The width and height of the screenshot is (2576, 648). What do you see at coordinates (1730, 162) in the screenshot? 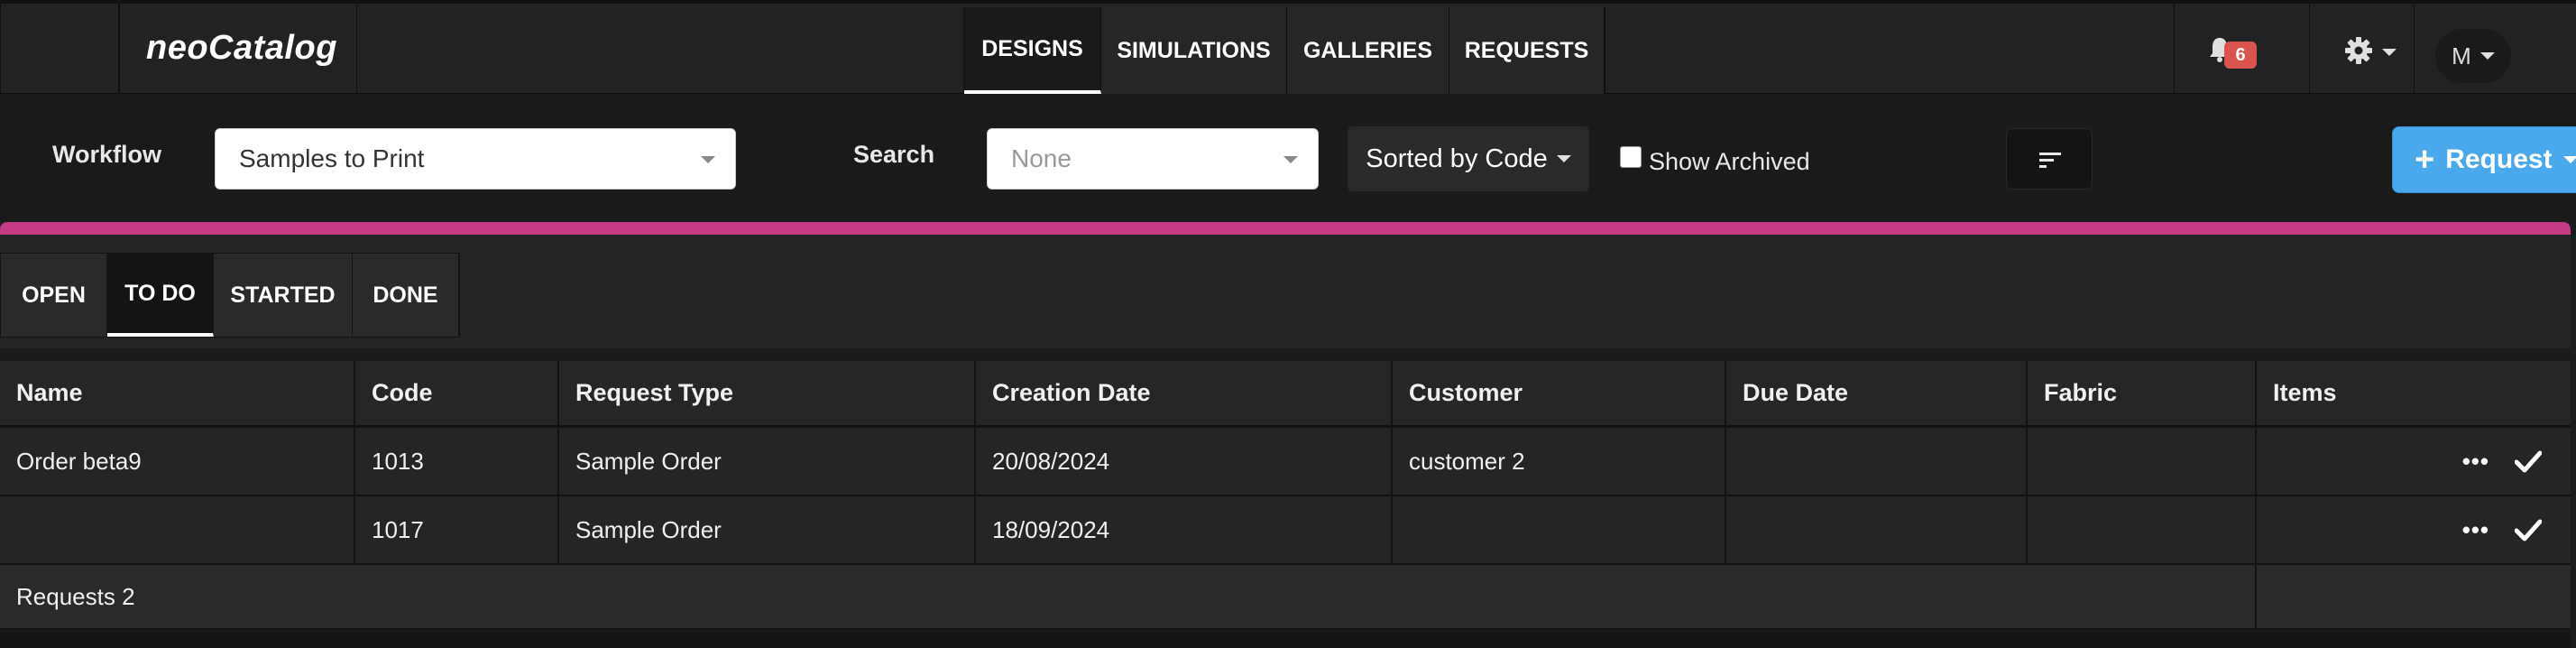
I see `show-archived-label: Show Archived` at bounding box center [1730, 162].